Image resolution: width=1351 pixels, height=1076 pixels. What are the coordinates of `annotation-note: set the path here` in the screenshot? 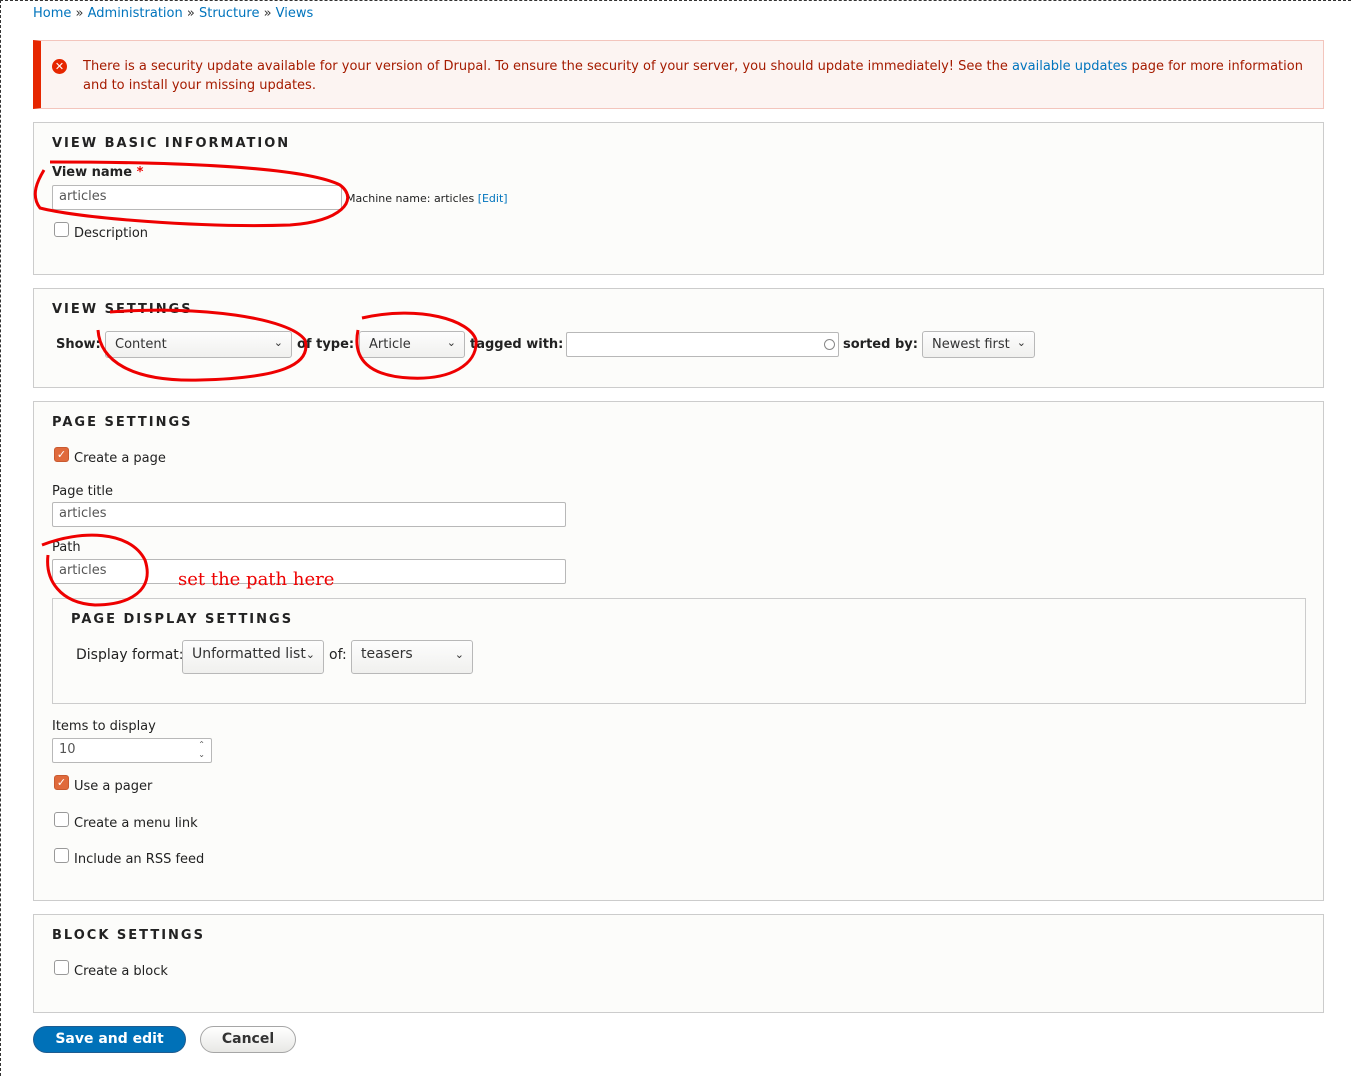 It's located at (256, 579).